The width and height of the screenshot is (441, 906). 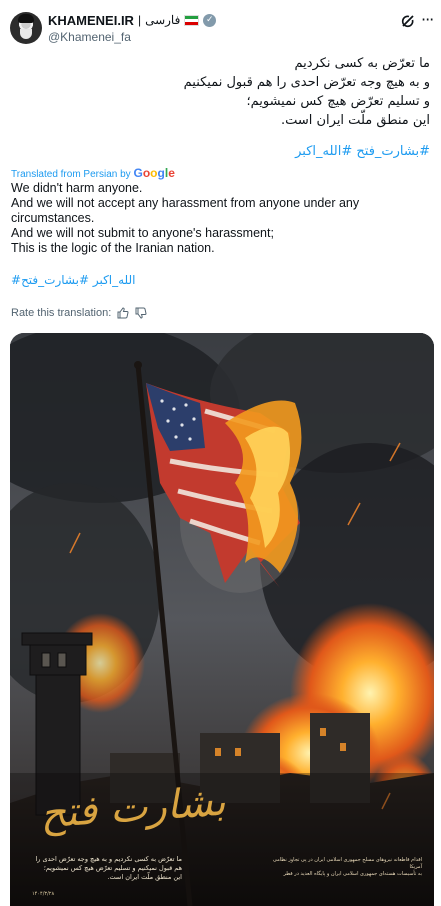 I want to click on persian-line: و تسلیم تعرّض هیچ کس نمیشویم؛, so click(x=338, y=101).